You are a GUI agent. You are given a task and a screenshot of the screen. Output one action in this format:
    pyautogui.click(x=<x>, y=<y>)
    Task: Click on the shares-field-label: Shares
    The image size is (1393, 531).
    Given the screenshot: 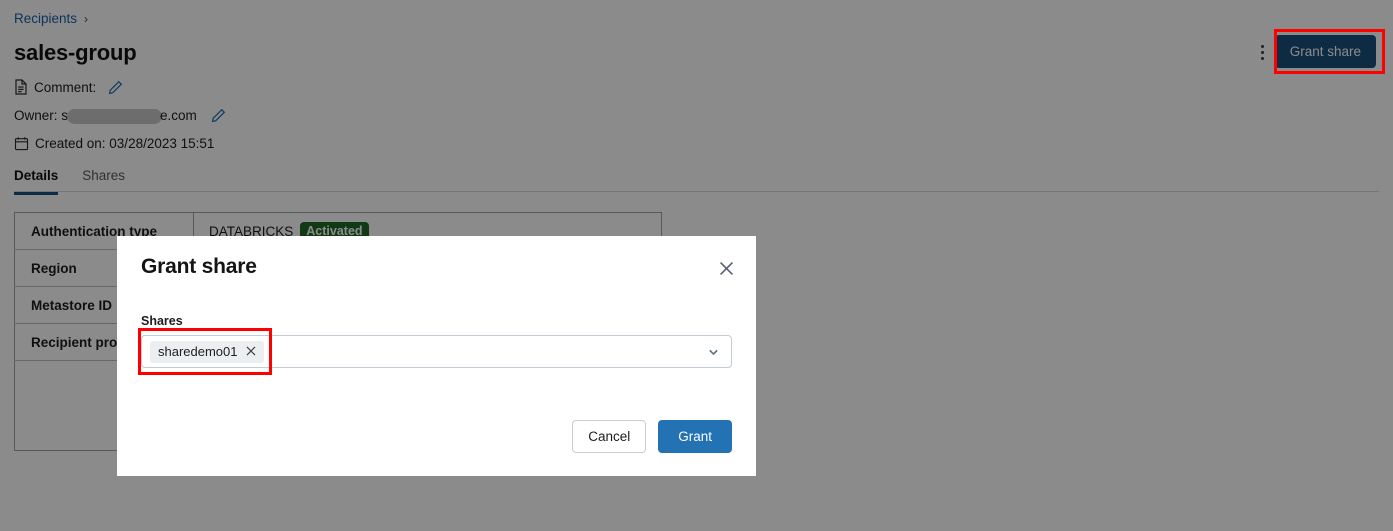 What is the action you would take?
    pyautogui.click(x=162, y=321)
    